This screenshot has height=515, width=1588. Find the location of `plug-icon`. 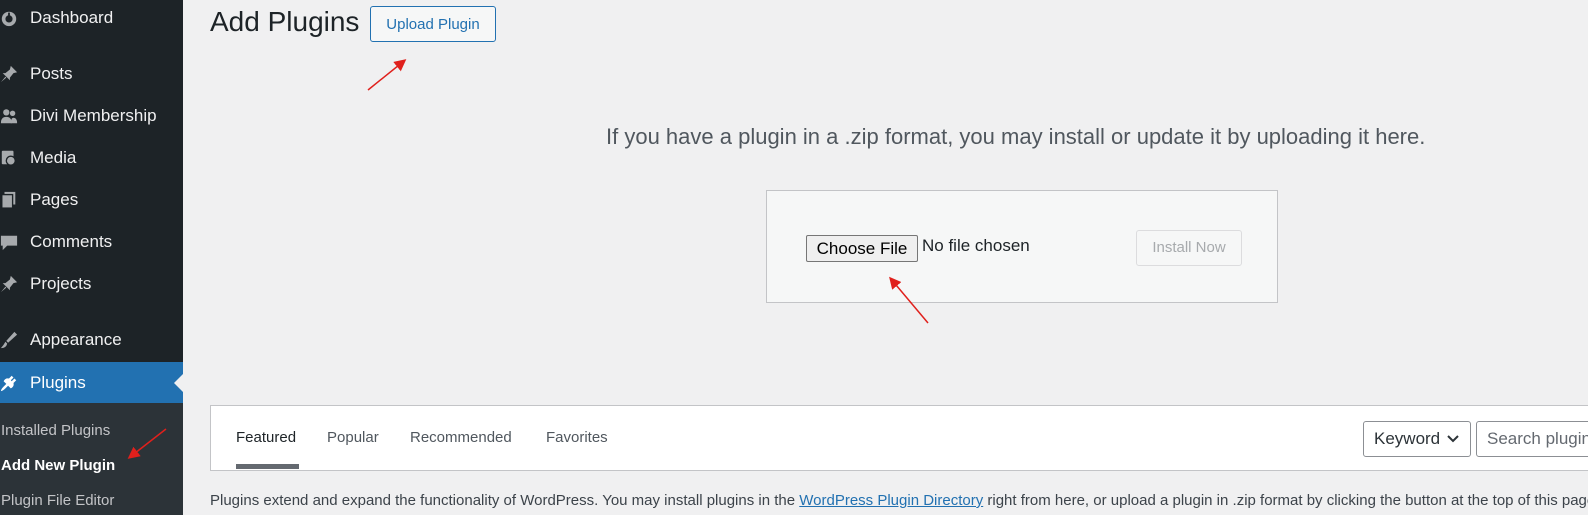

plug-icon is located at coordinates (8, 383).